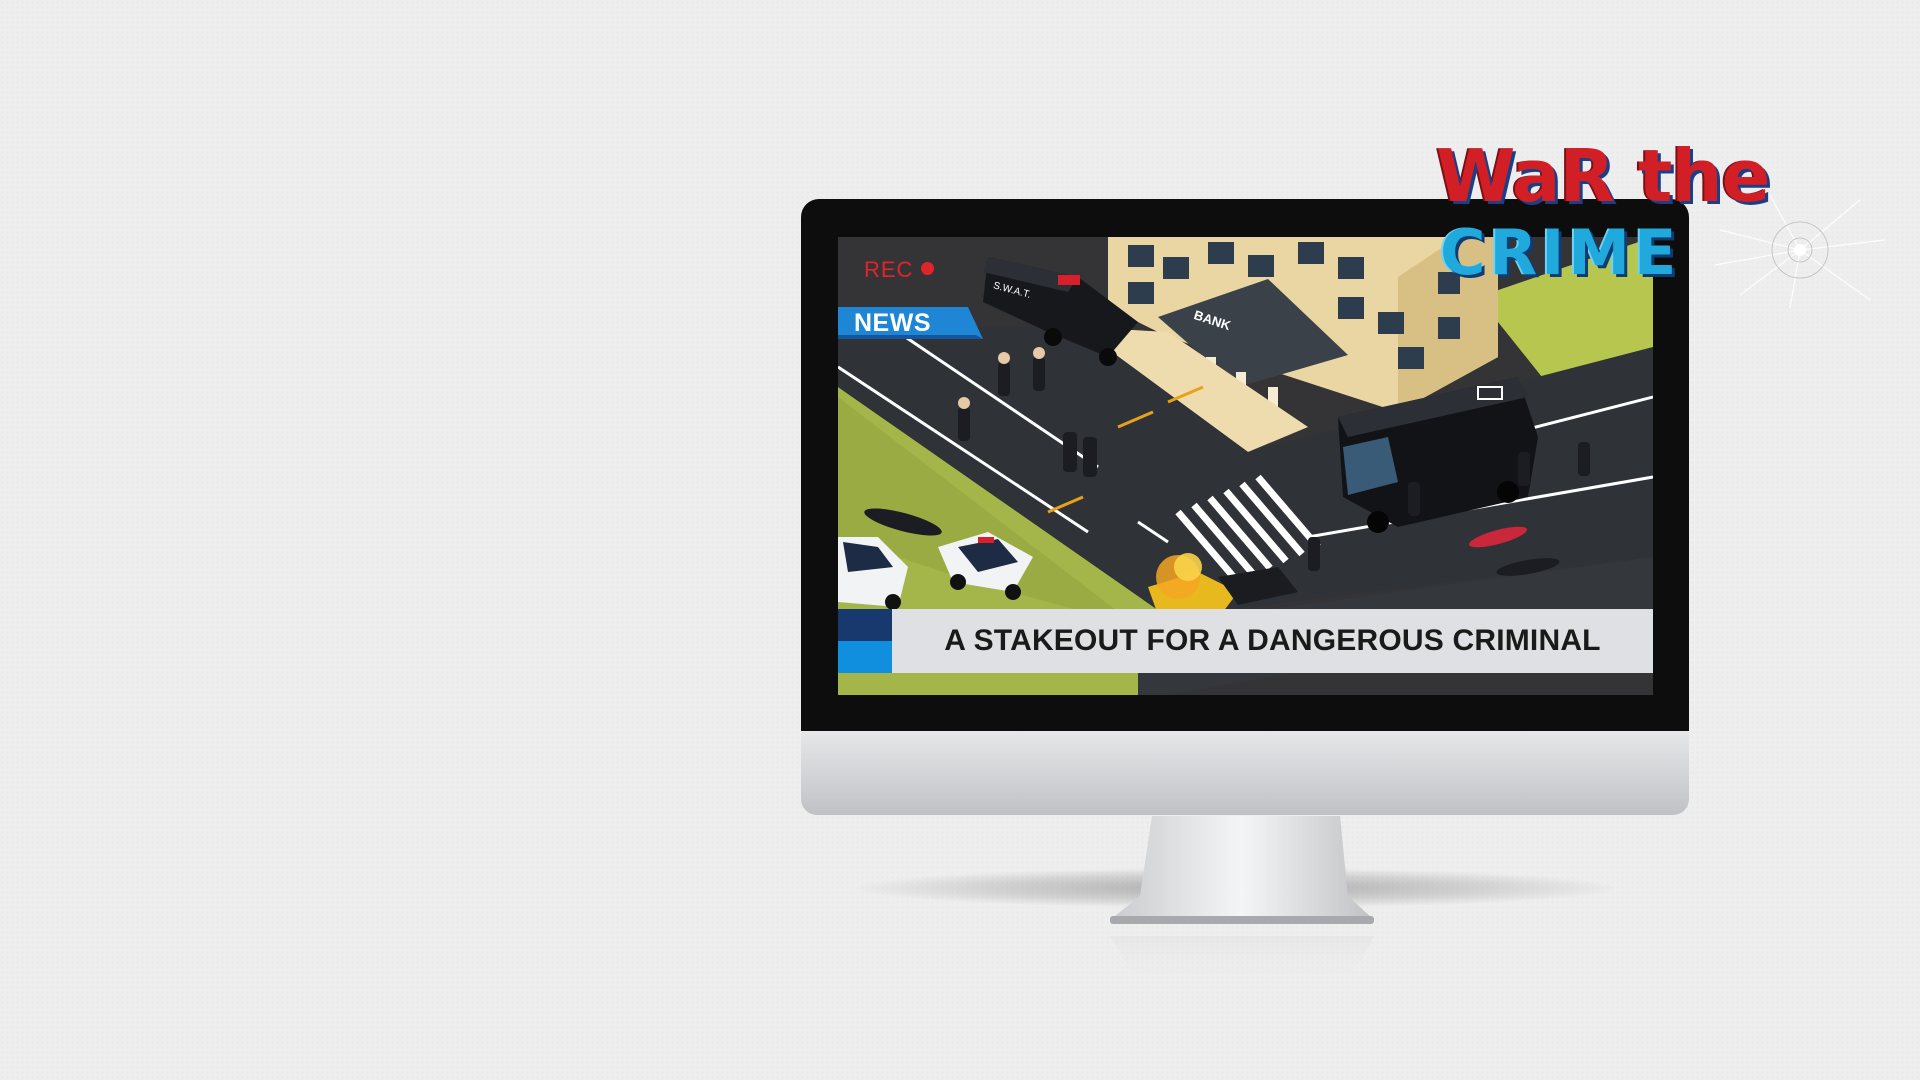 Image resolution: width=1920 pixels, height=1080 pixels. What do you see at coordinates (892, 323) in the screenshot?
I see `news-label: NEWS` at bounding box center [892, 323].